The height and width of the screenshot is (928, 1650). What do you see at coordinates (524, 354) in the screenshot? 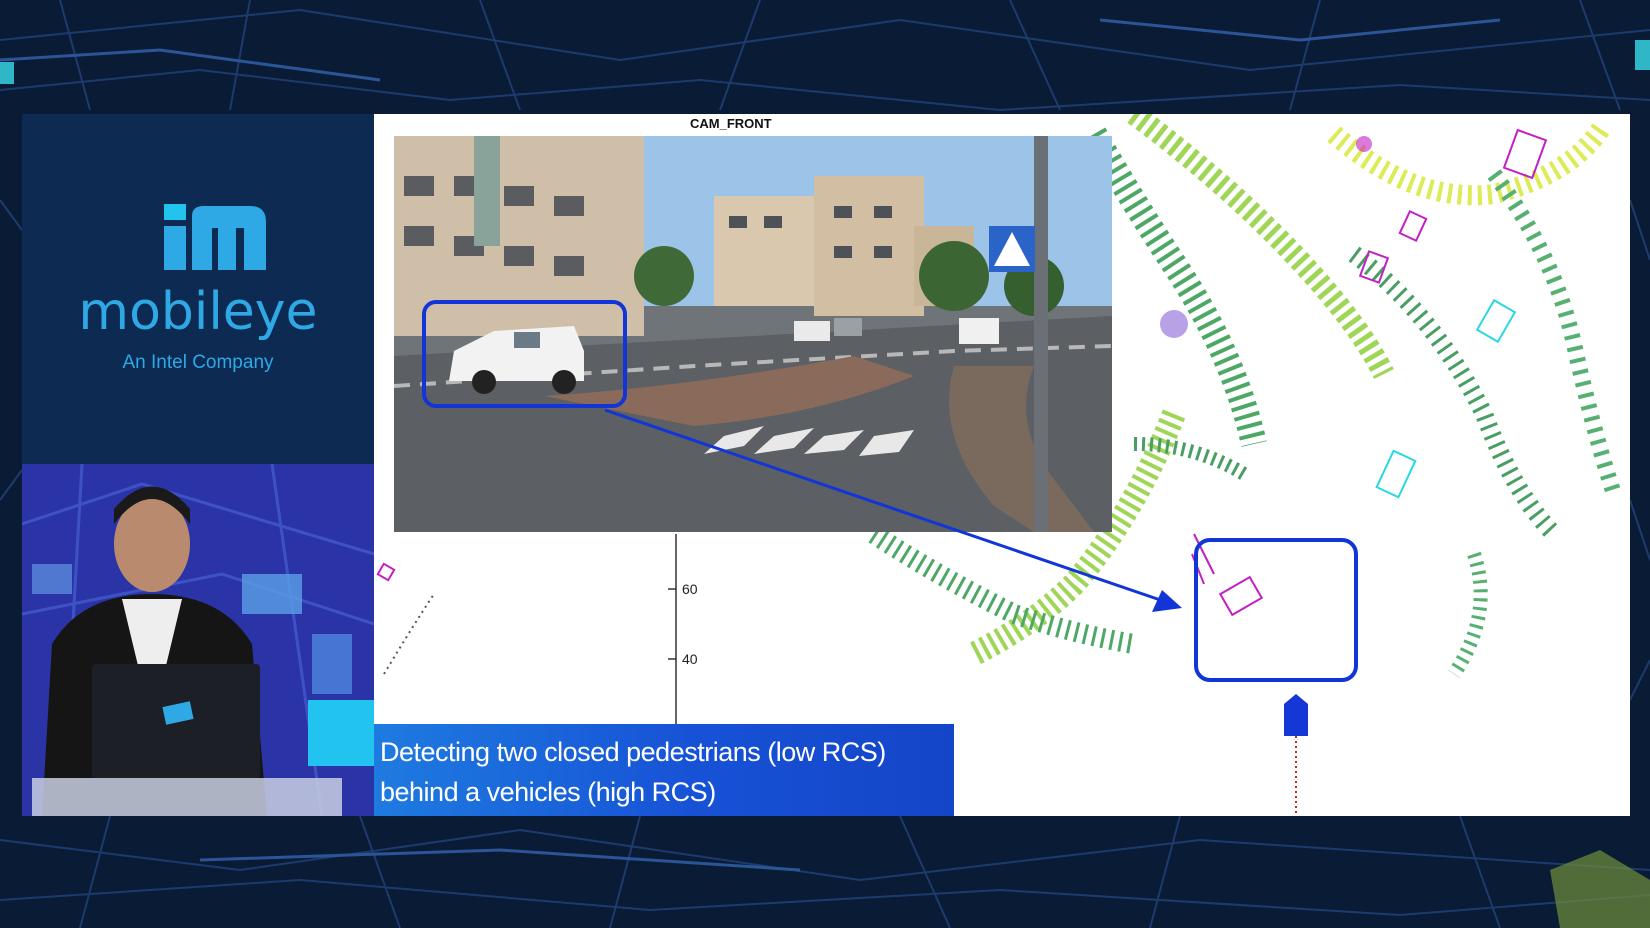
I see `vehicle-highlight-box` at bounding box center [524, 354].